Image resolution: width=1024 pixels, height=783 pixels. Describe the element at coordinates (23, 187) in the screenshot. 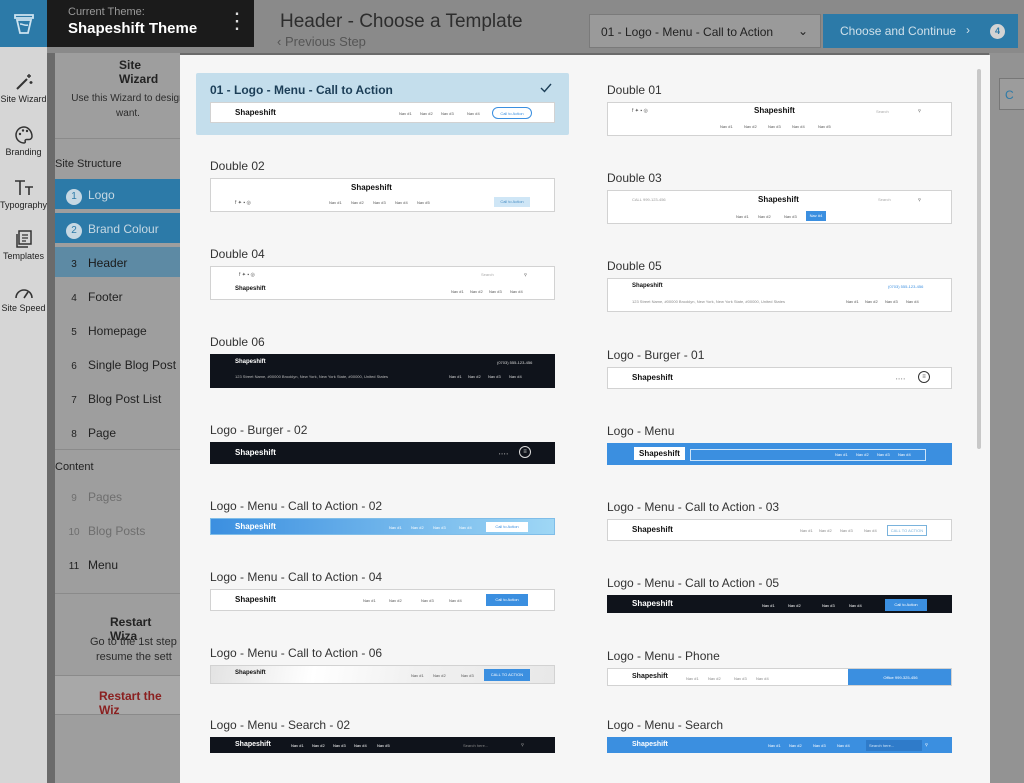

I see `typography-icon` at that location.